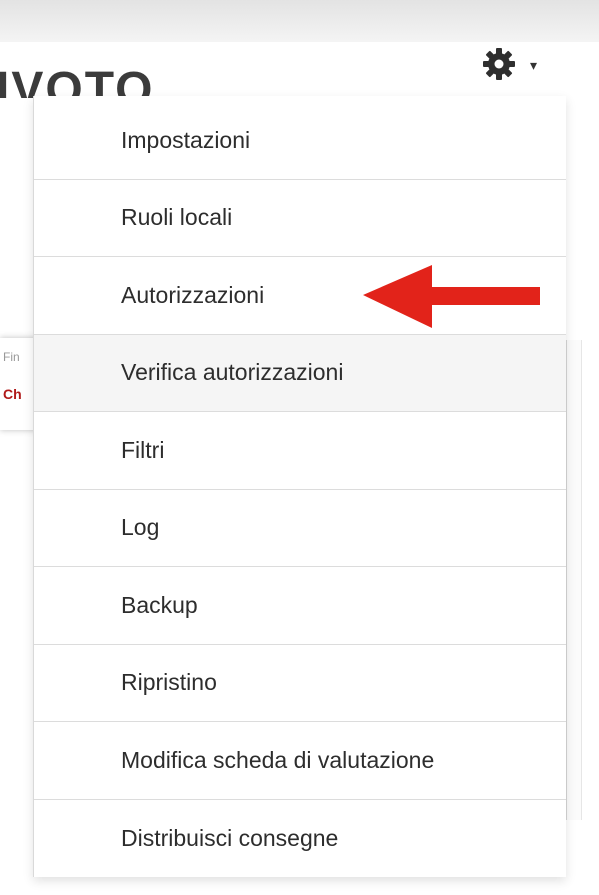 The width and height of the screenshot is (599, 895). Describe the element at coordinates (534, 65) in the screenshot. I see `caret-down-icon: ▾` at that location.